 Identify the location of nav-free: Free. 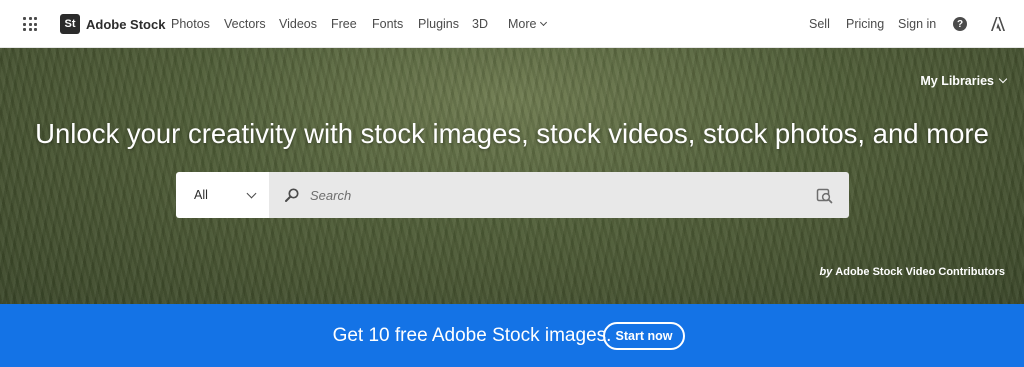
(344, 24).